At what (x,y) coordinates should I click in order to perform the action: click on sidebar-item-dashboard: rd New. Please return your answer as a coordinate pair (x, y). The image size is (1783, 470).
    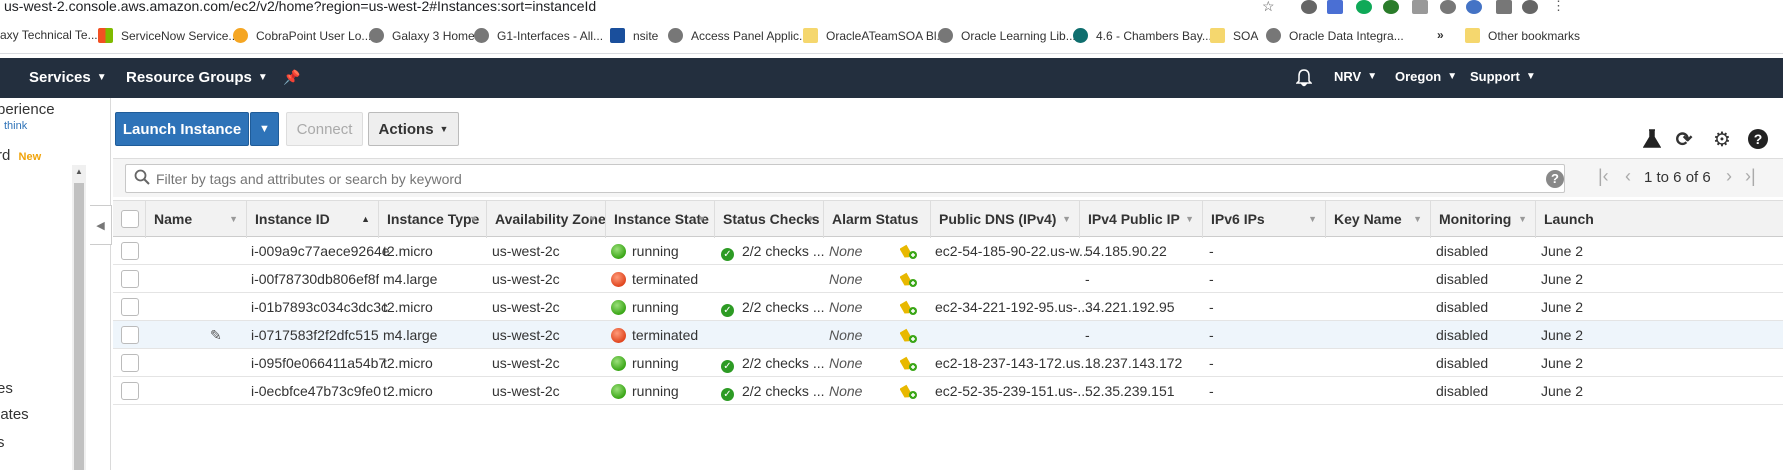
    Looking at the image, I should click on (20, 155).